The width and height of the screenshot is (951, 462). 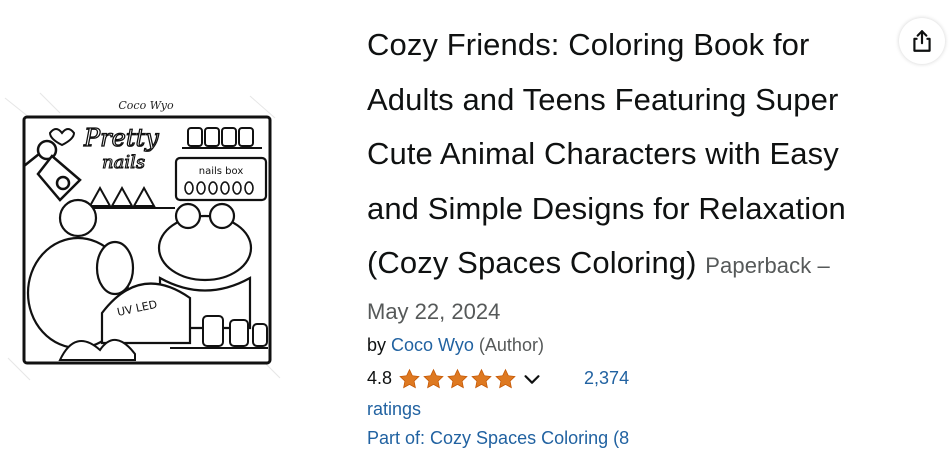 What do you see at coordinates (606, 378) in the screenshot?
I see `rating-count-link: 2,374` at bounding box center [606, 378].